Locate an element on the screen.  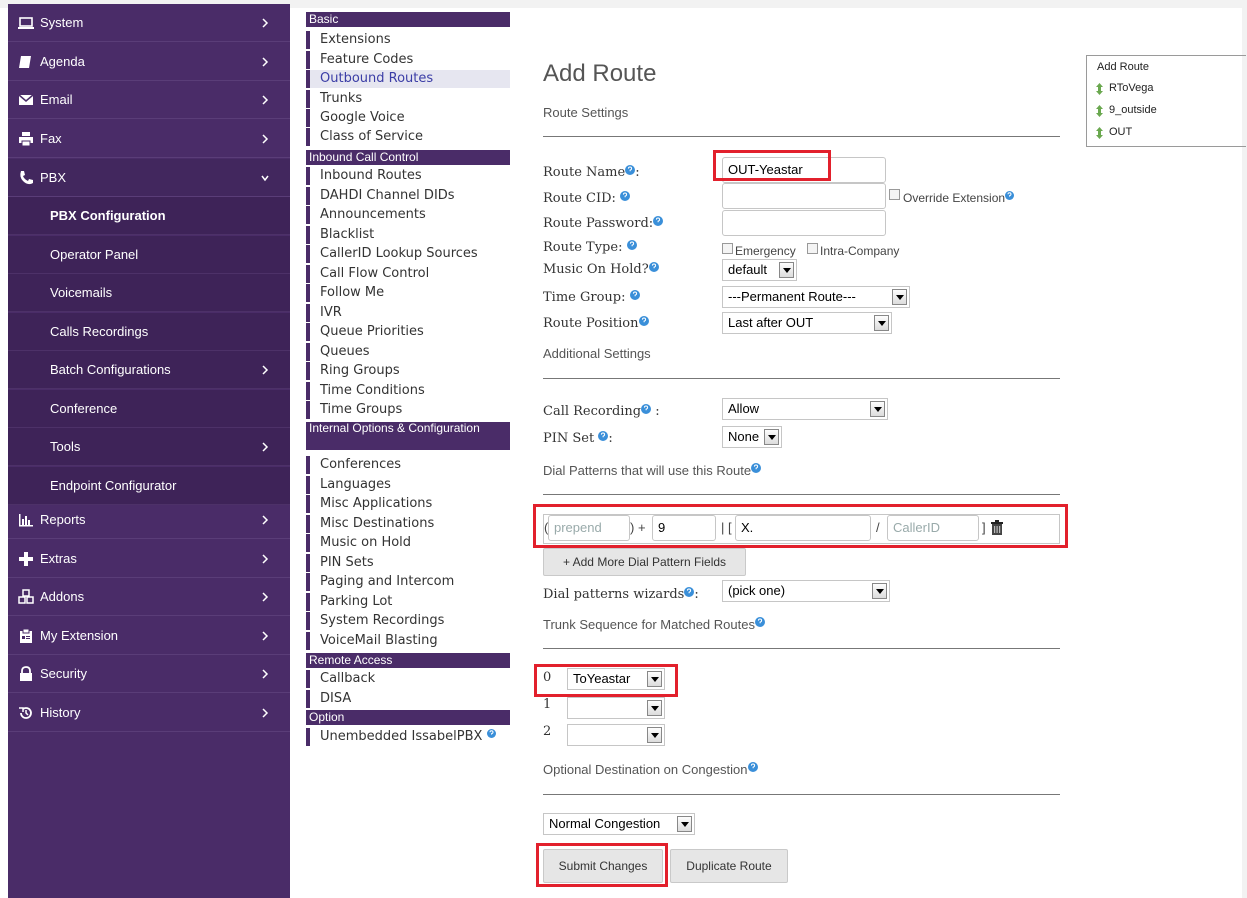
sidebar-item-history: History is located at coordinates (149, 713).